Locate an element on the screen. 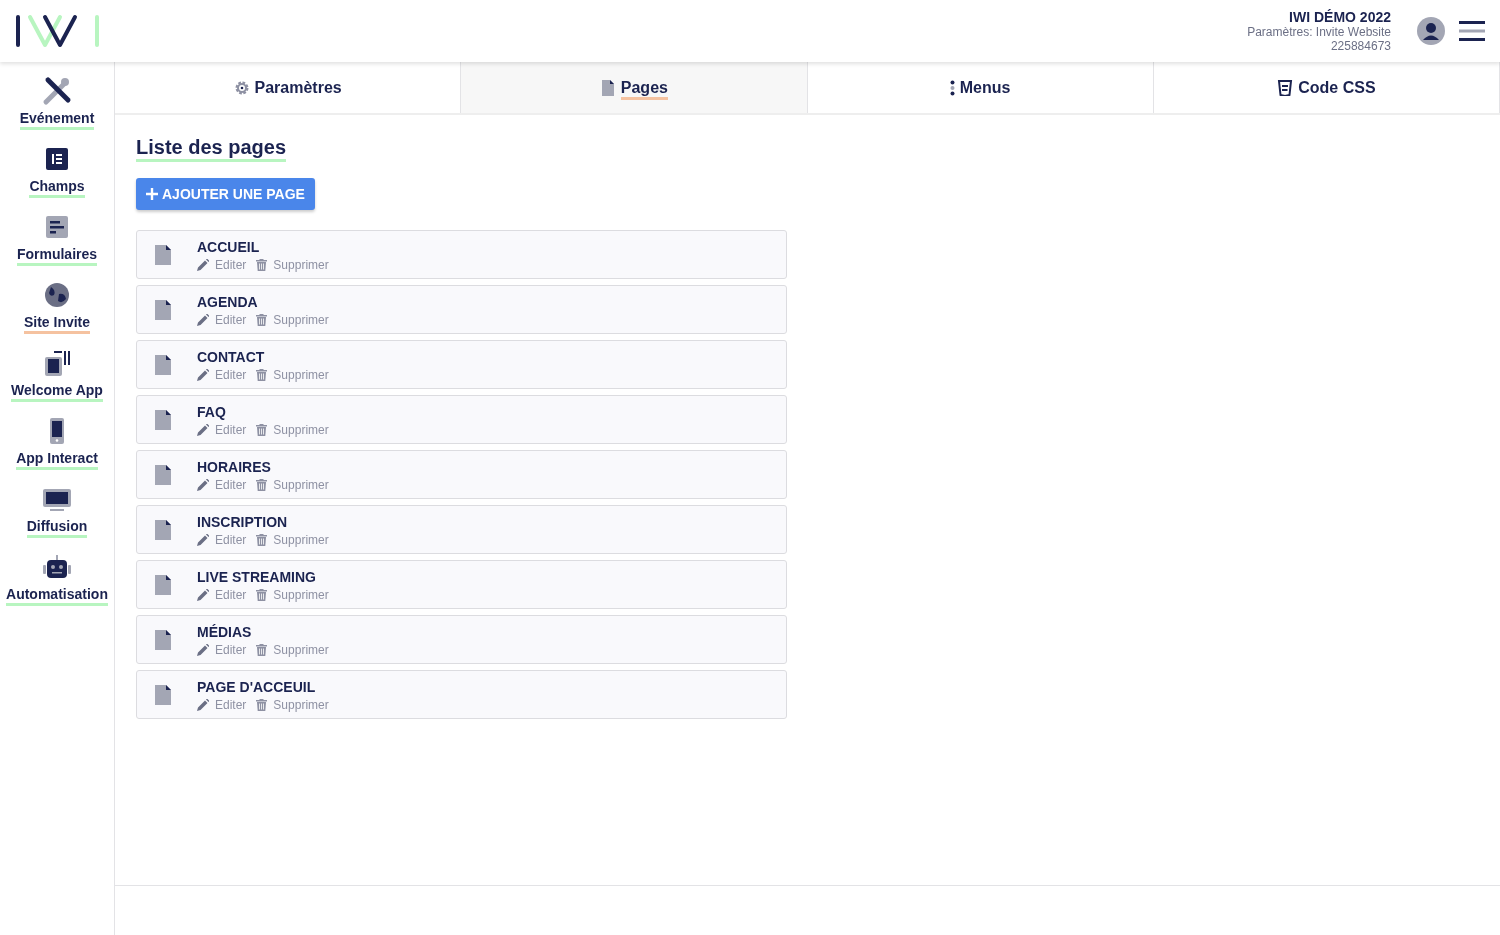 The width and height of the screenshot is (1500, 935). globe-icon is located at coordinates (57, 295).